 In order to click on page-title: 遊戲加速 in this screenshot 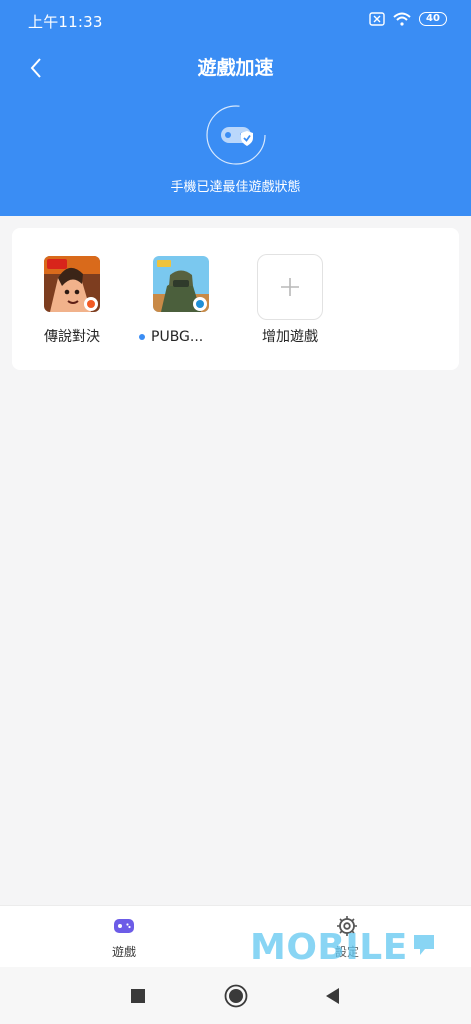, I will do `click(235, 68)`.